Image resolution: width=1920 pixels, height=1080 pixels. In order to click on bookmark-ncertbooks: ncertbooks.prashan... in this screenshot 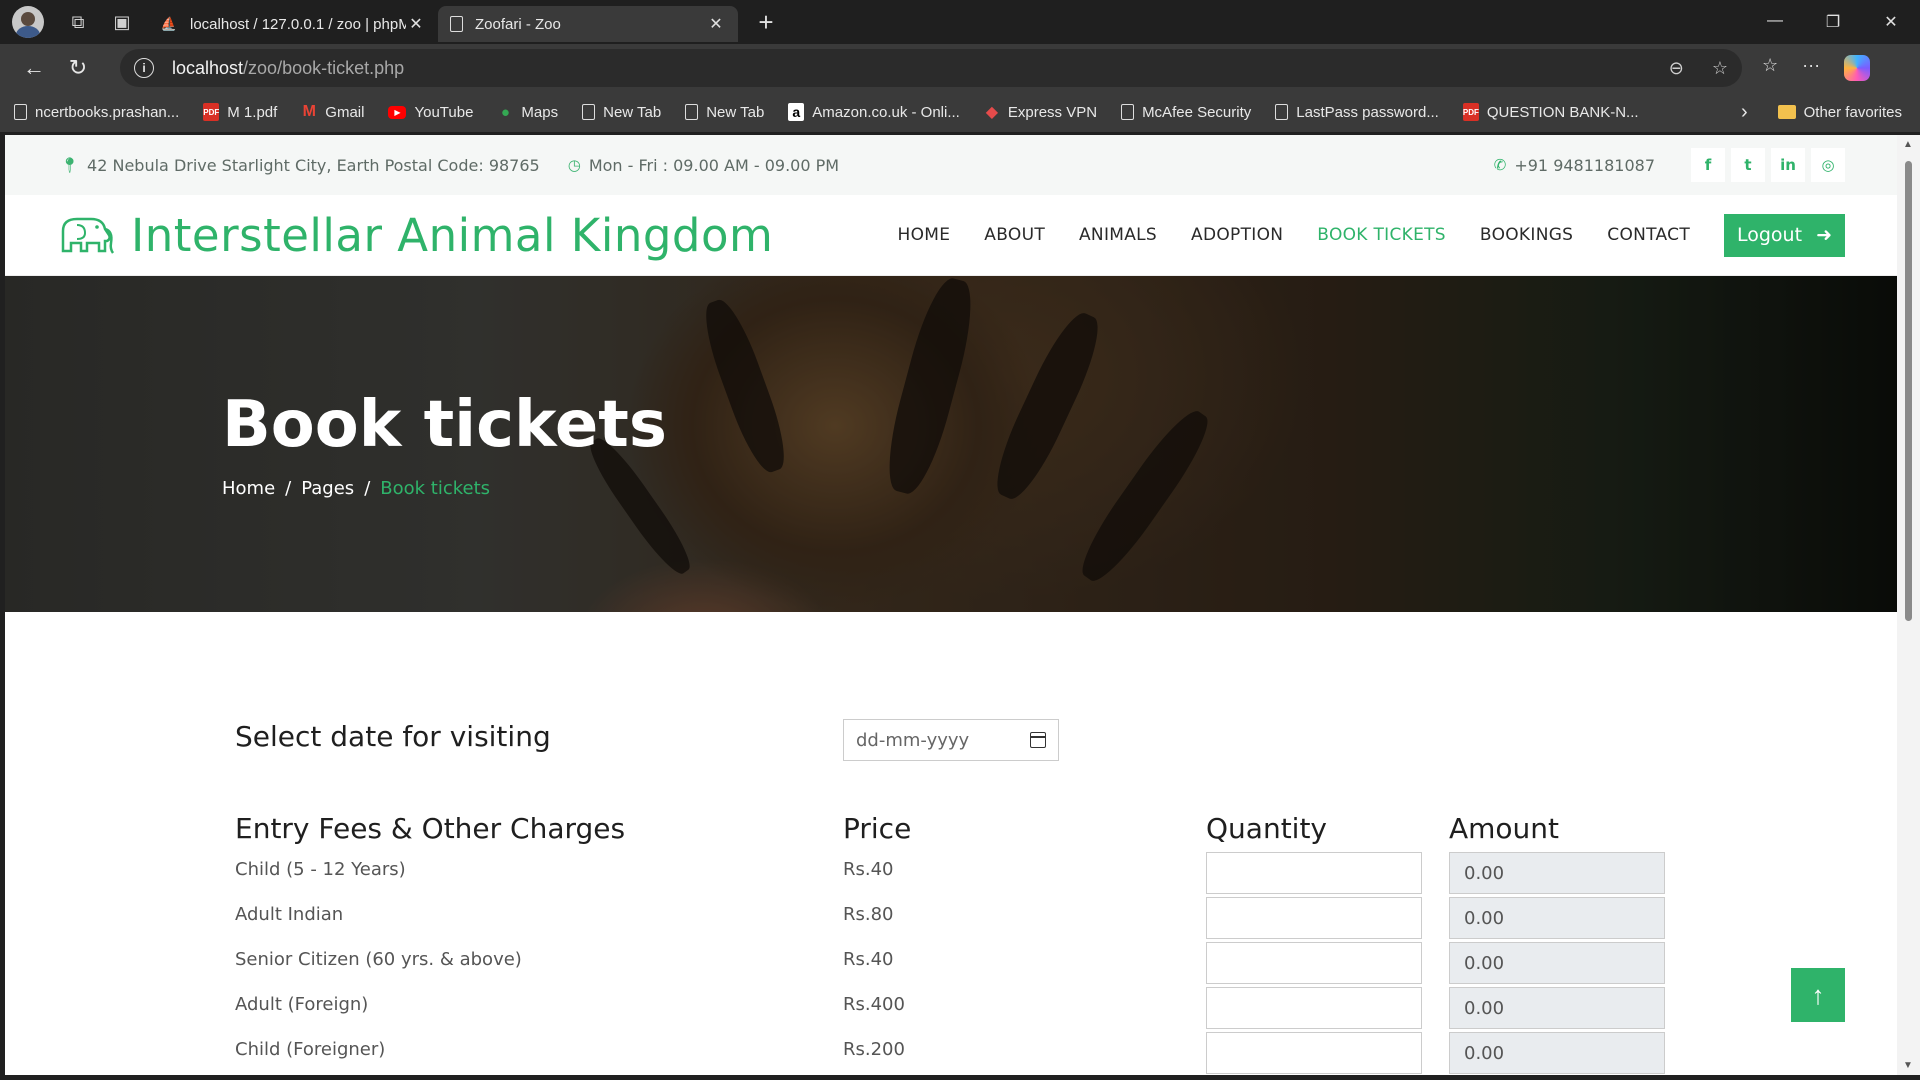, I will do `click(96, 112)`.